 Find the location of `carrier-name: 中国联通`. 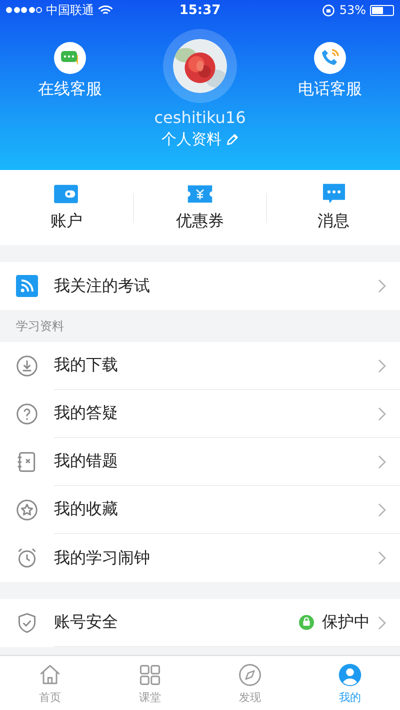

carrier-name: 中国联通 is located at coordinates (70, 10).